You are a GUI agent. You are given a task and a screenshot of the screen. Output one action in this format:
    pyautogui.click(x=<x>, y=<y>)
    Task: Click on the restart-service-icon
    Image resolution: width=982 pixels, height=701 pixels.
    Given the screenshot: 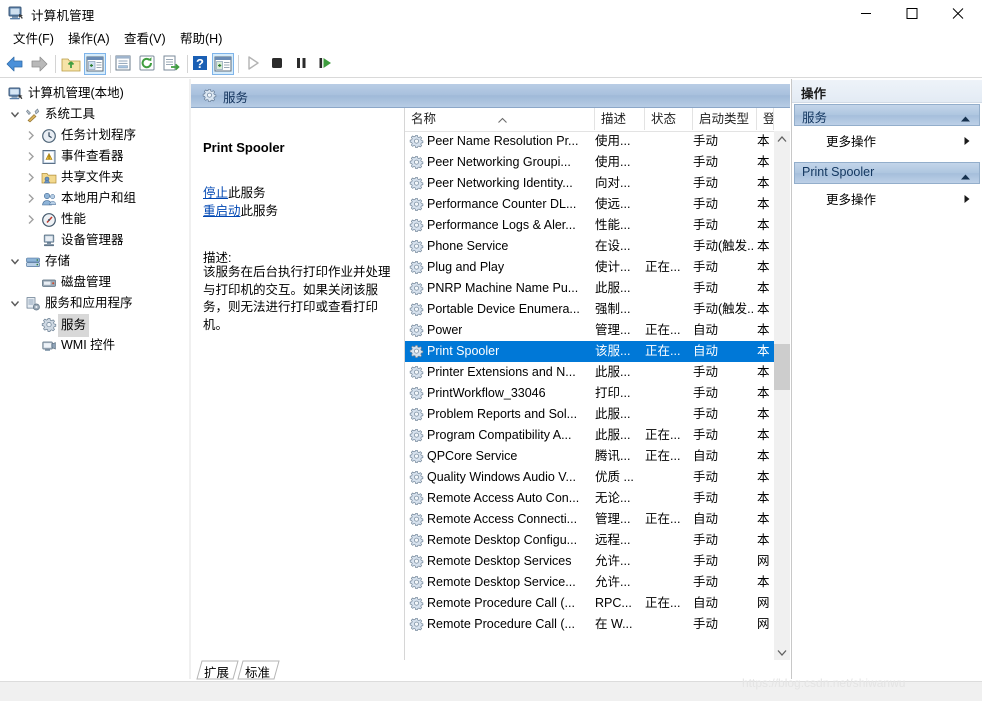 What is the action you would take?
    pyautogui.click(x=326, y=64)
    